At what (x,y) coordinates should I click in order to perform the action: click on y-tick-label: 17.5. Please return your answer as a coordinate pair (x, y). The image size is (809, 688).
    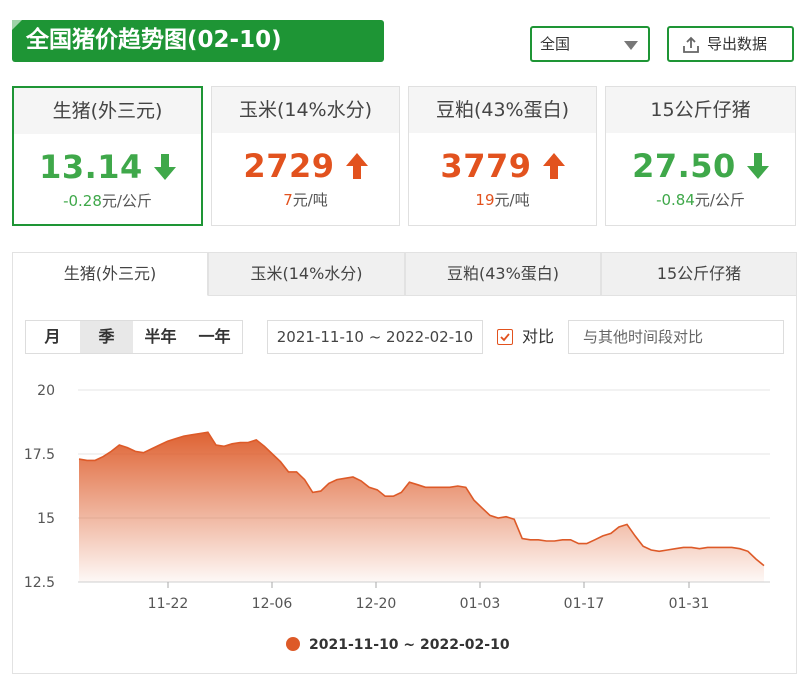
    Looking at the image, I should click on (39, 455).